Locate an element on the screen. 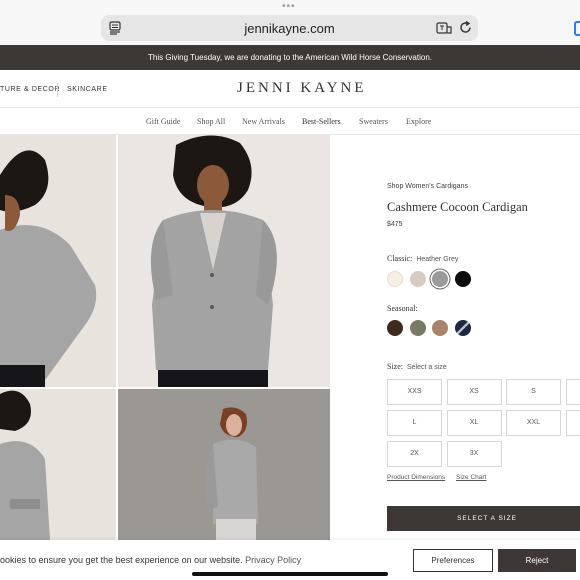 The height and width of the screenshot is (580, 580). nav-explore: Explore is located at coordinates (418, 121).